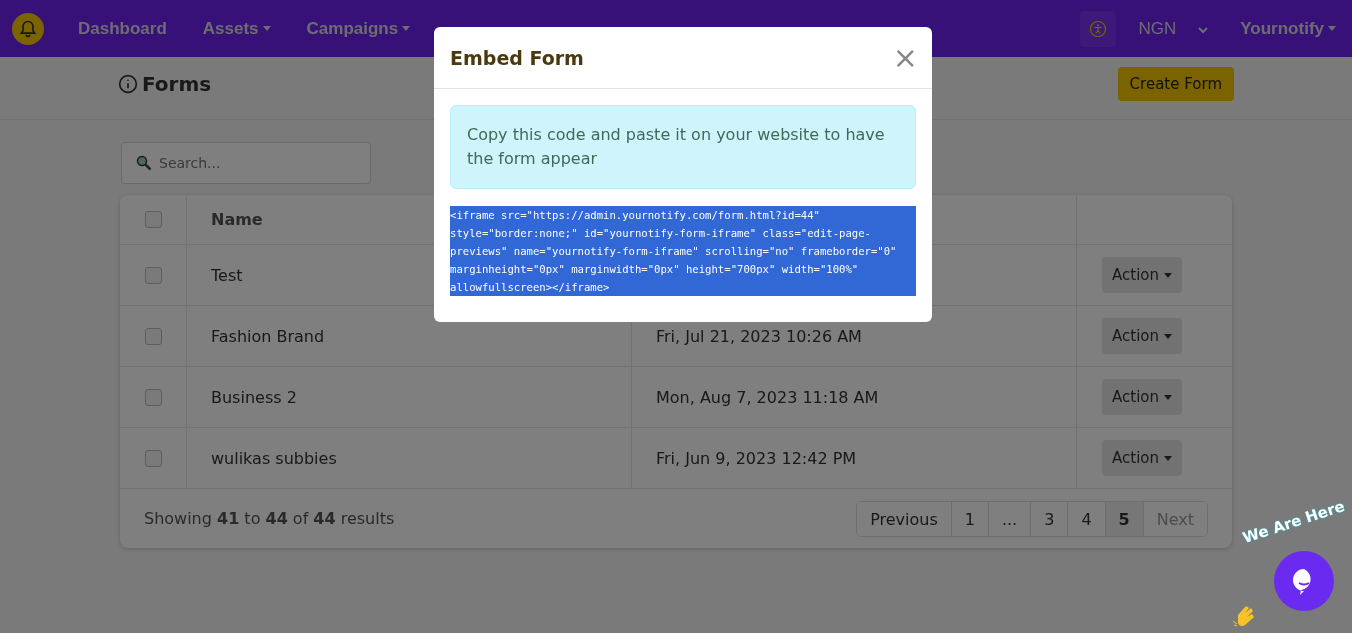 This screenshot has height=633, width=1352. Describe the element at coordinates (268, 336) in the screenshot. I see `table-cell: Fashion Brand` at that location.